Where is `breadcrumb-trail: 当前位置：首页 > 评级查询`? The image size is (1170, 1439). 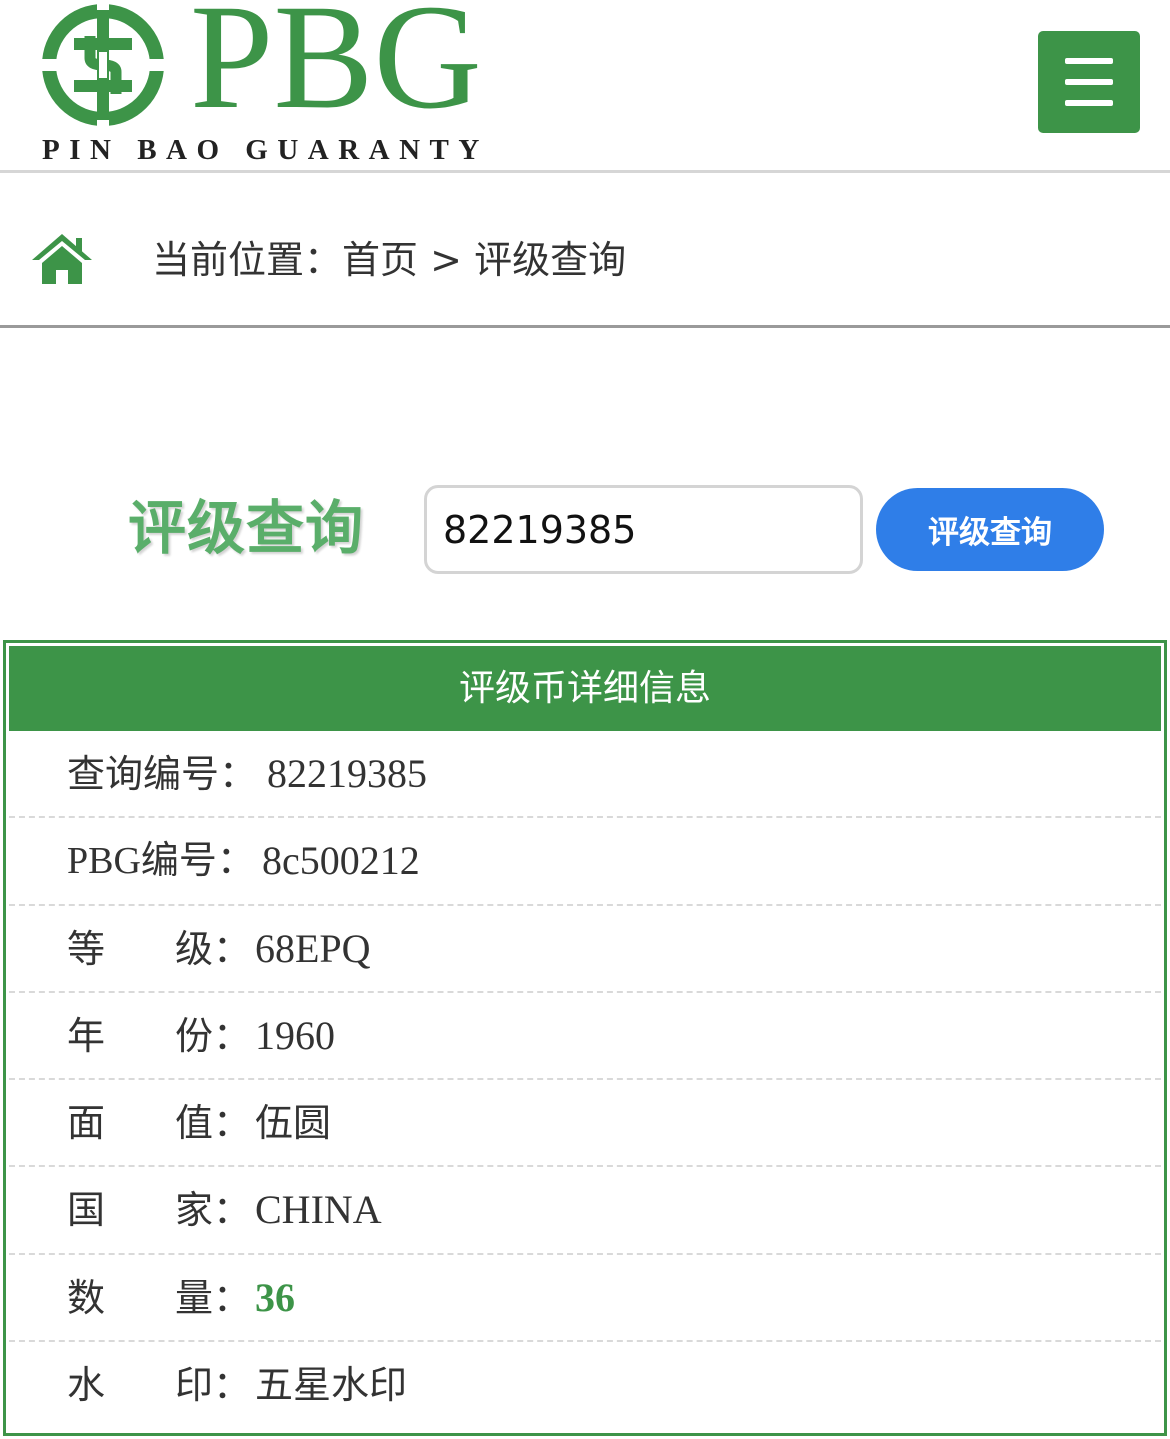 breadcrumb-trail: 当前位置：首页 > 评级查询 is located at coordinates (389, 260).